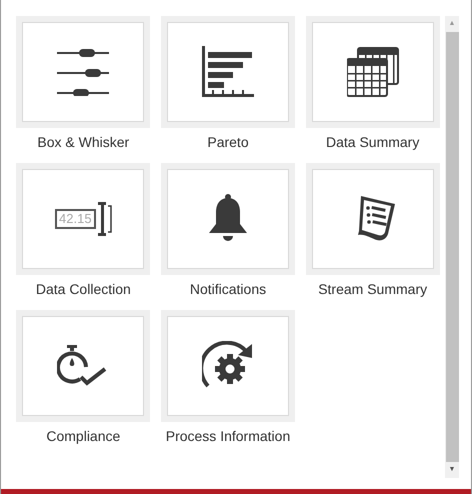 The width and height of the screenshot is (472, 494). I want to click on box-whisker-icon, so click(83, 72).